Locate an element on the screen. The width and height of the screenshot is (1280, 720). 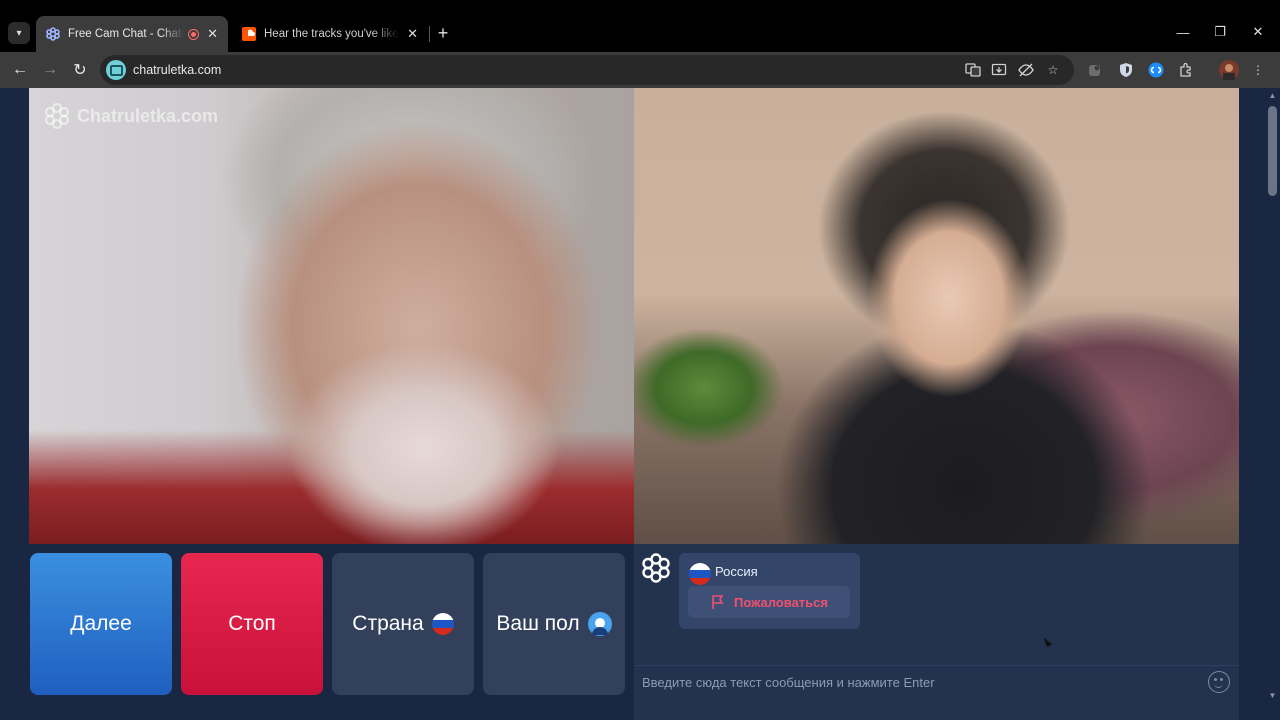
install-app-icon is located at coordinates (999, 70).